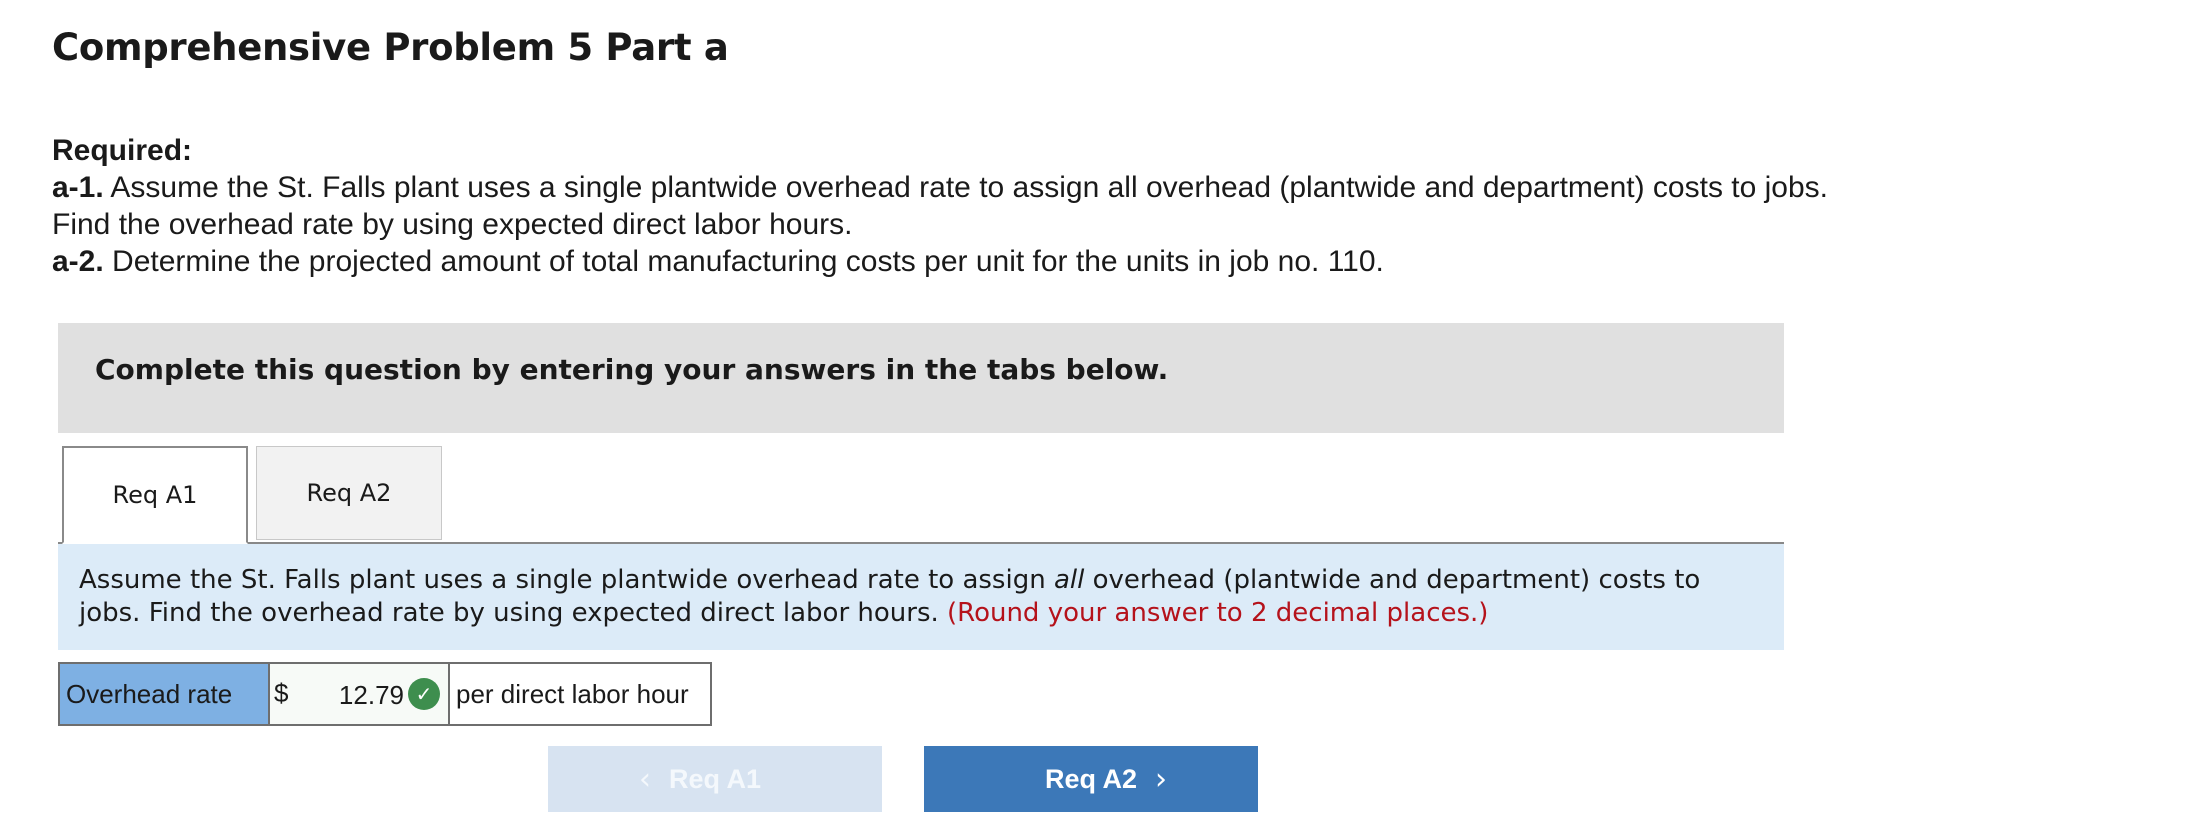 This screenshot has height=822, width=2208. Describe the element at coordinates (281, 693) in the screenshot. I see `currency-symbol: $` at that location.